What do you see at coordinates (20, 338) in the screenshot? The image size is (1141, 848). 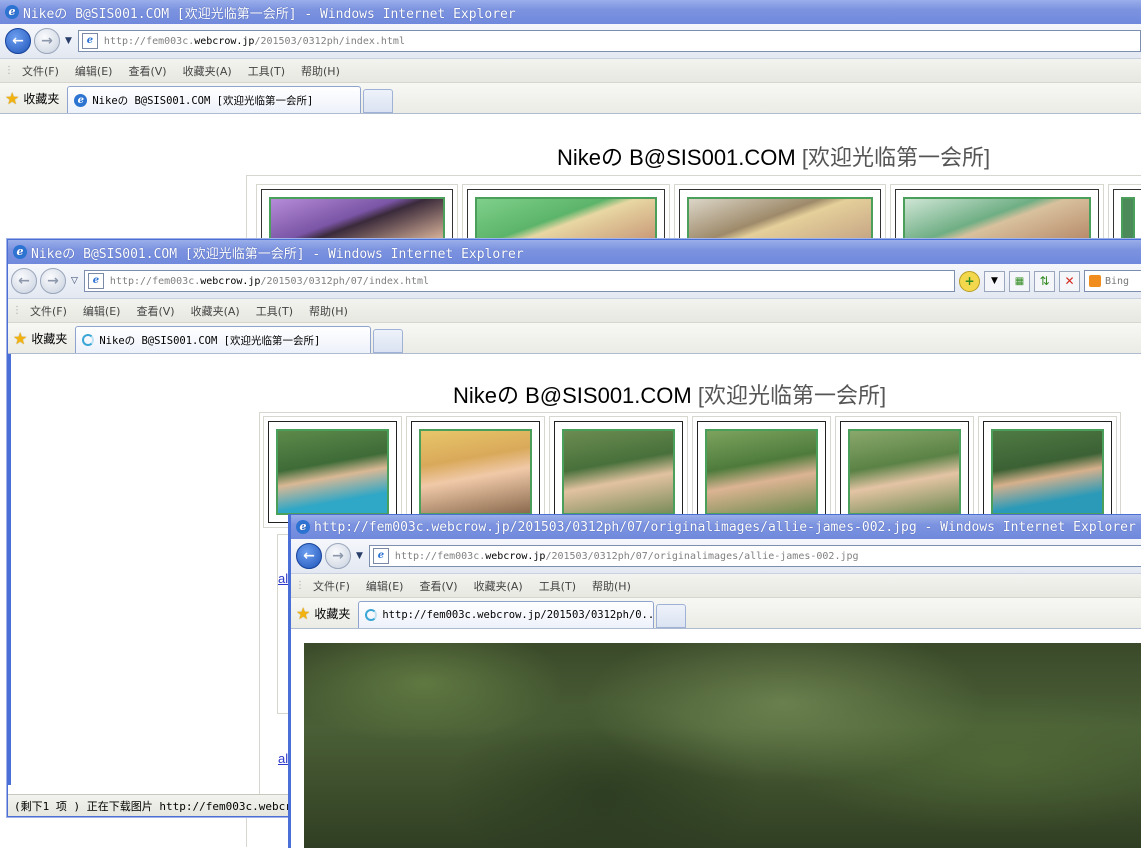 I see `star-icon: ★` at bounding box center [20, 338].